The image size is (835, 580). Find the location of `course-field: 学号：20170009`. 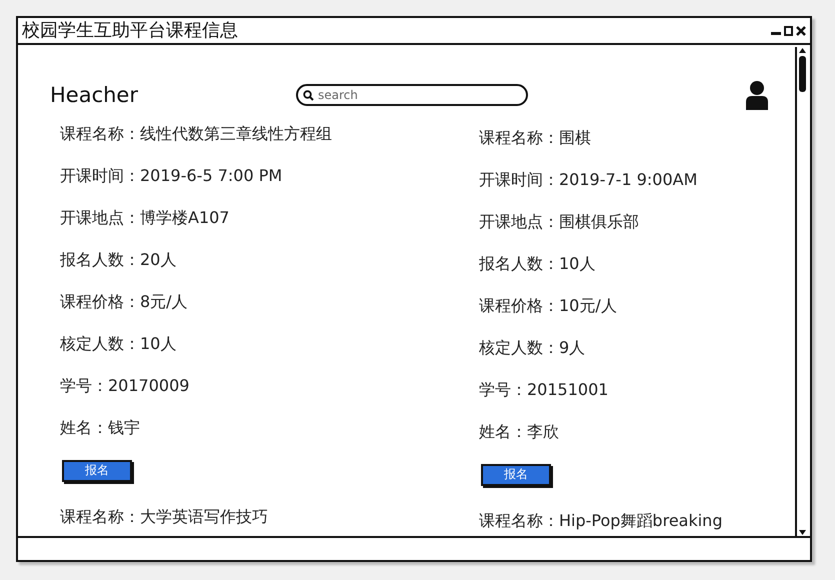

course-field: 学号：20170009 is located at coordinates (264, 396).